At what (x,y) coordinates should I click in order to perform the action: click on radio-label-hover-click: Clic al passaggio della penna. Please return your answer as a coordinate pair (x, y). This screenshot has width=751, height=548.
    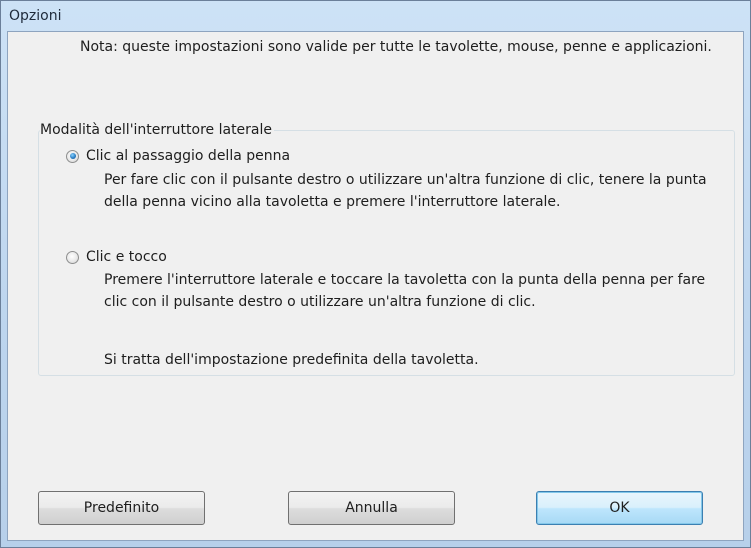
    Looking at the image, I should click on (188, 156).